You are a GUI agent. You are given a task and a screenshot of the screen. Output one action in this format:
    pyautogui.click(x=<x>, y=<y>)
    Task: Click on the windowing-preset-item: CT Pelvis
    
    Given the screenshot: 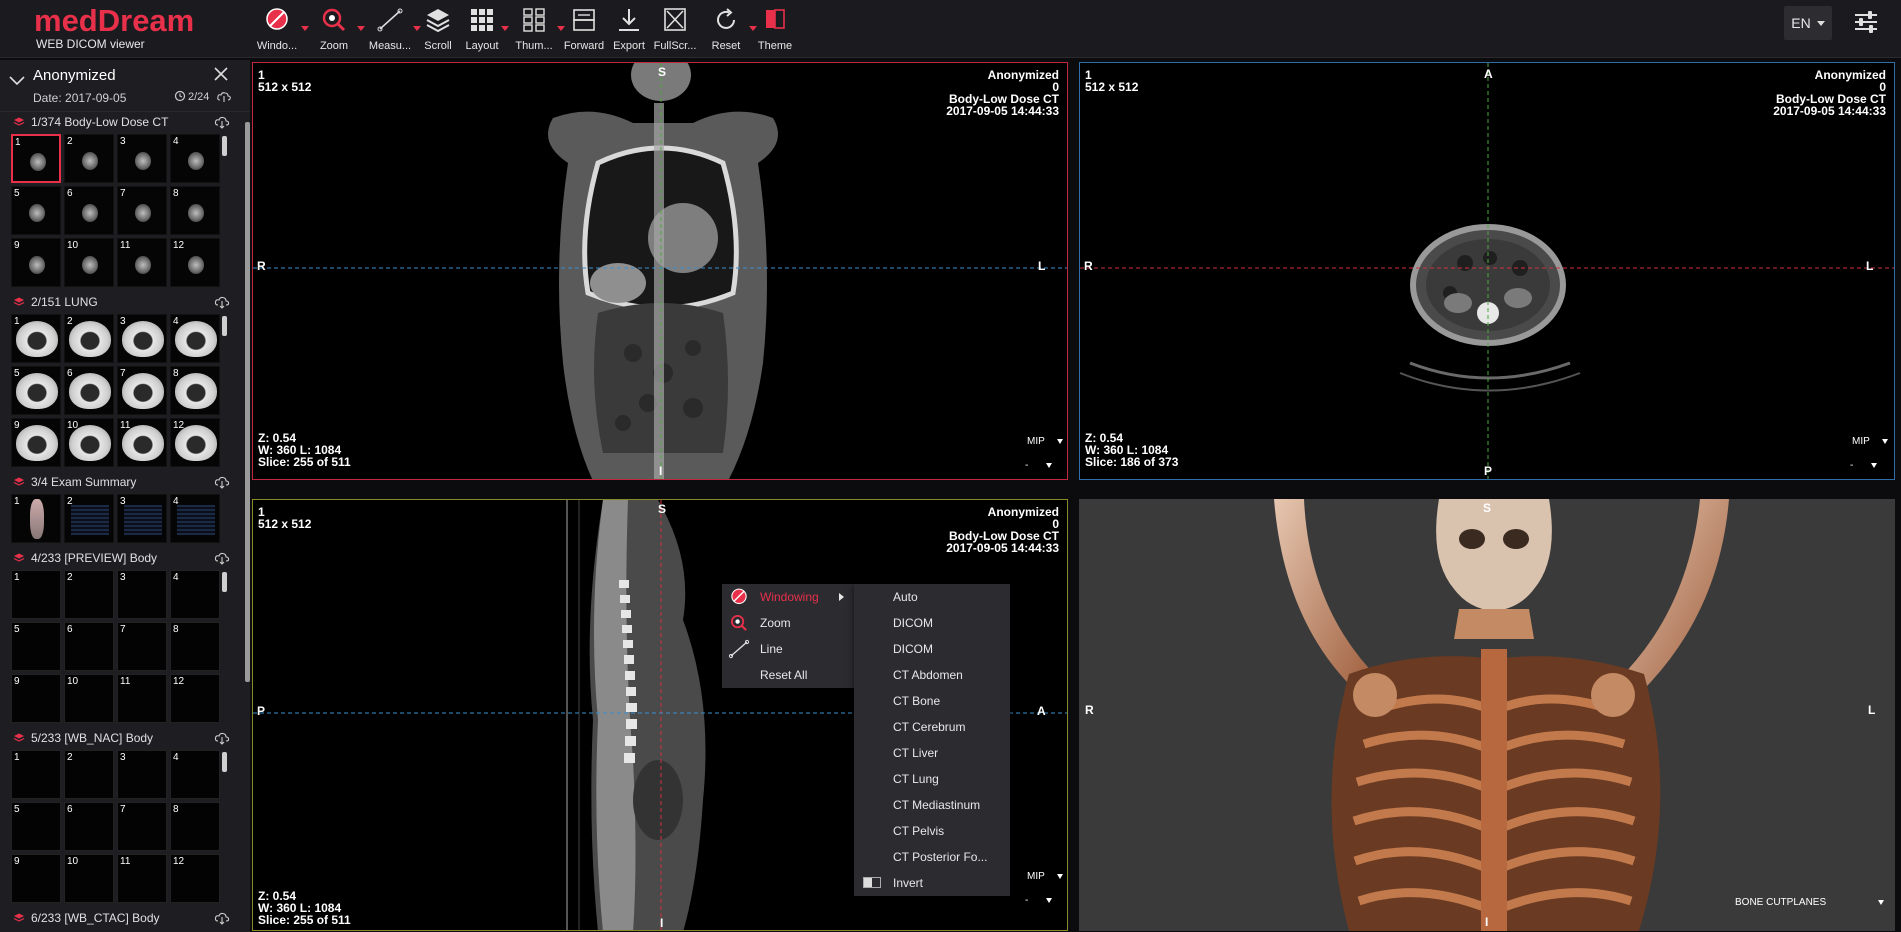 What is the action you would take?
    pyautogui.click(x=932, y=831)
    